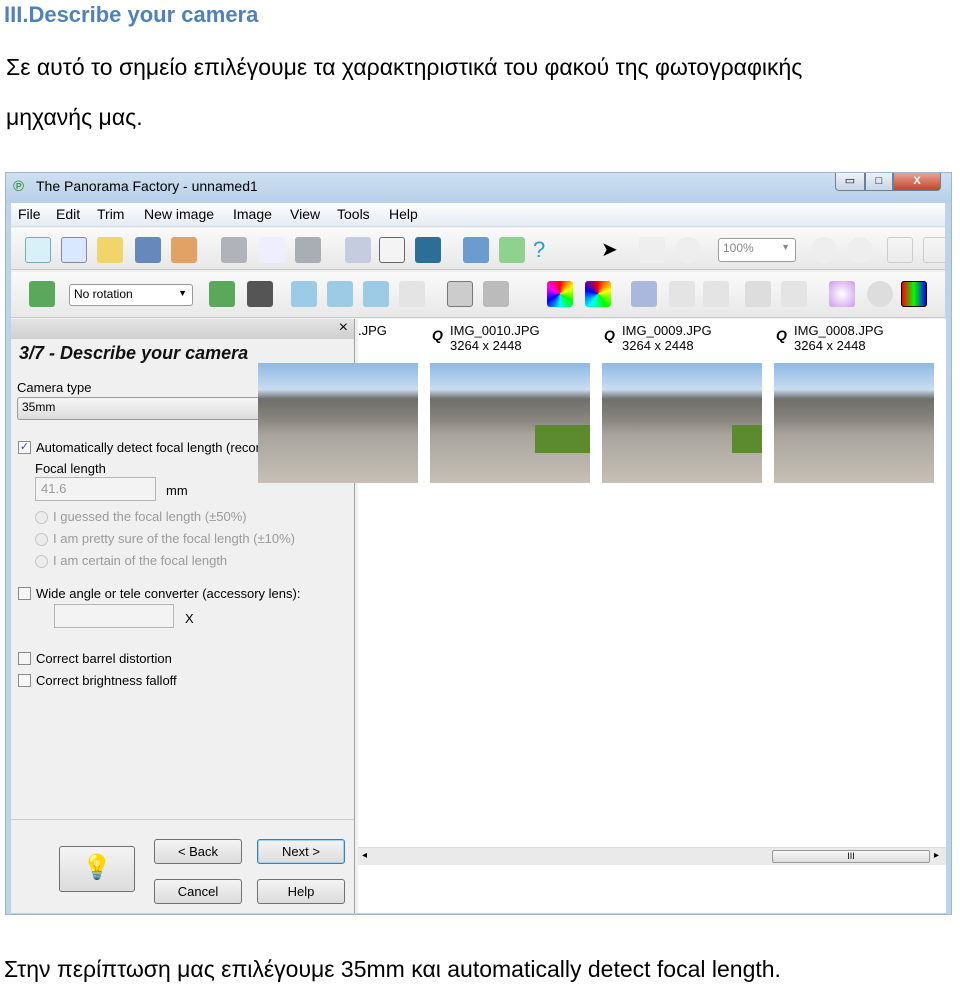 The image size is (960, 986). I want to click on align-icon, so click(412, 294).